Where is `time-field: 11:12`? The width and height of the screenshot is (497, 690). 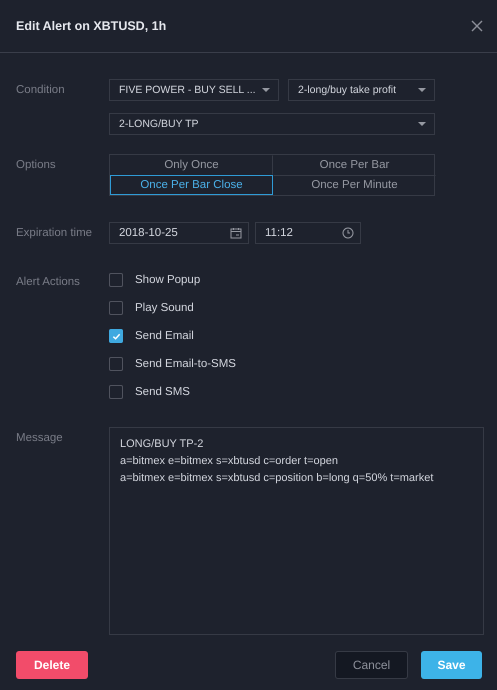
time-field: 11:12 is located at coordinates (308, 233).